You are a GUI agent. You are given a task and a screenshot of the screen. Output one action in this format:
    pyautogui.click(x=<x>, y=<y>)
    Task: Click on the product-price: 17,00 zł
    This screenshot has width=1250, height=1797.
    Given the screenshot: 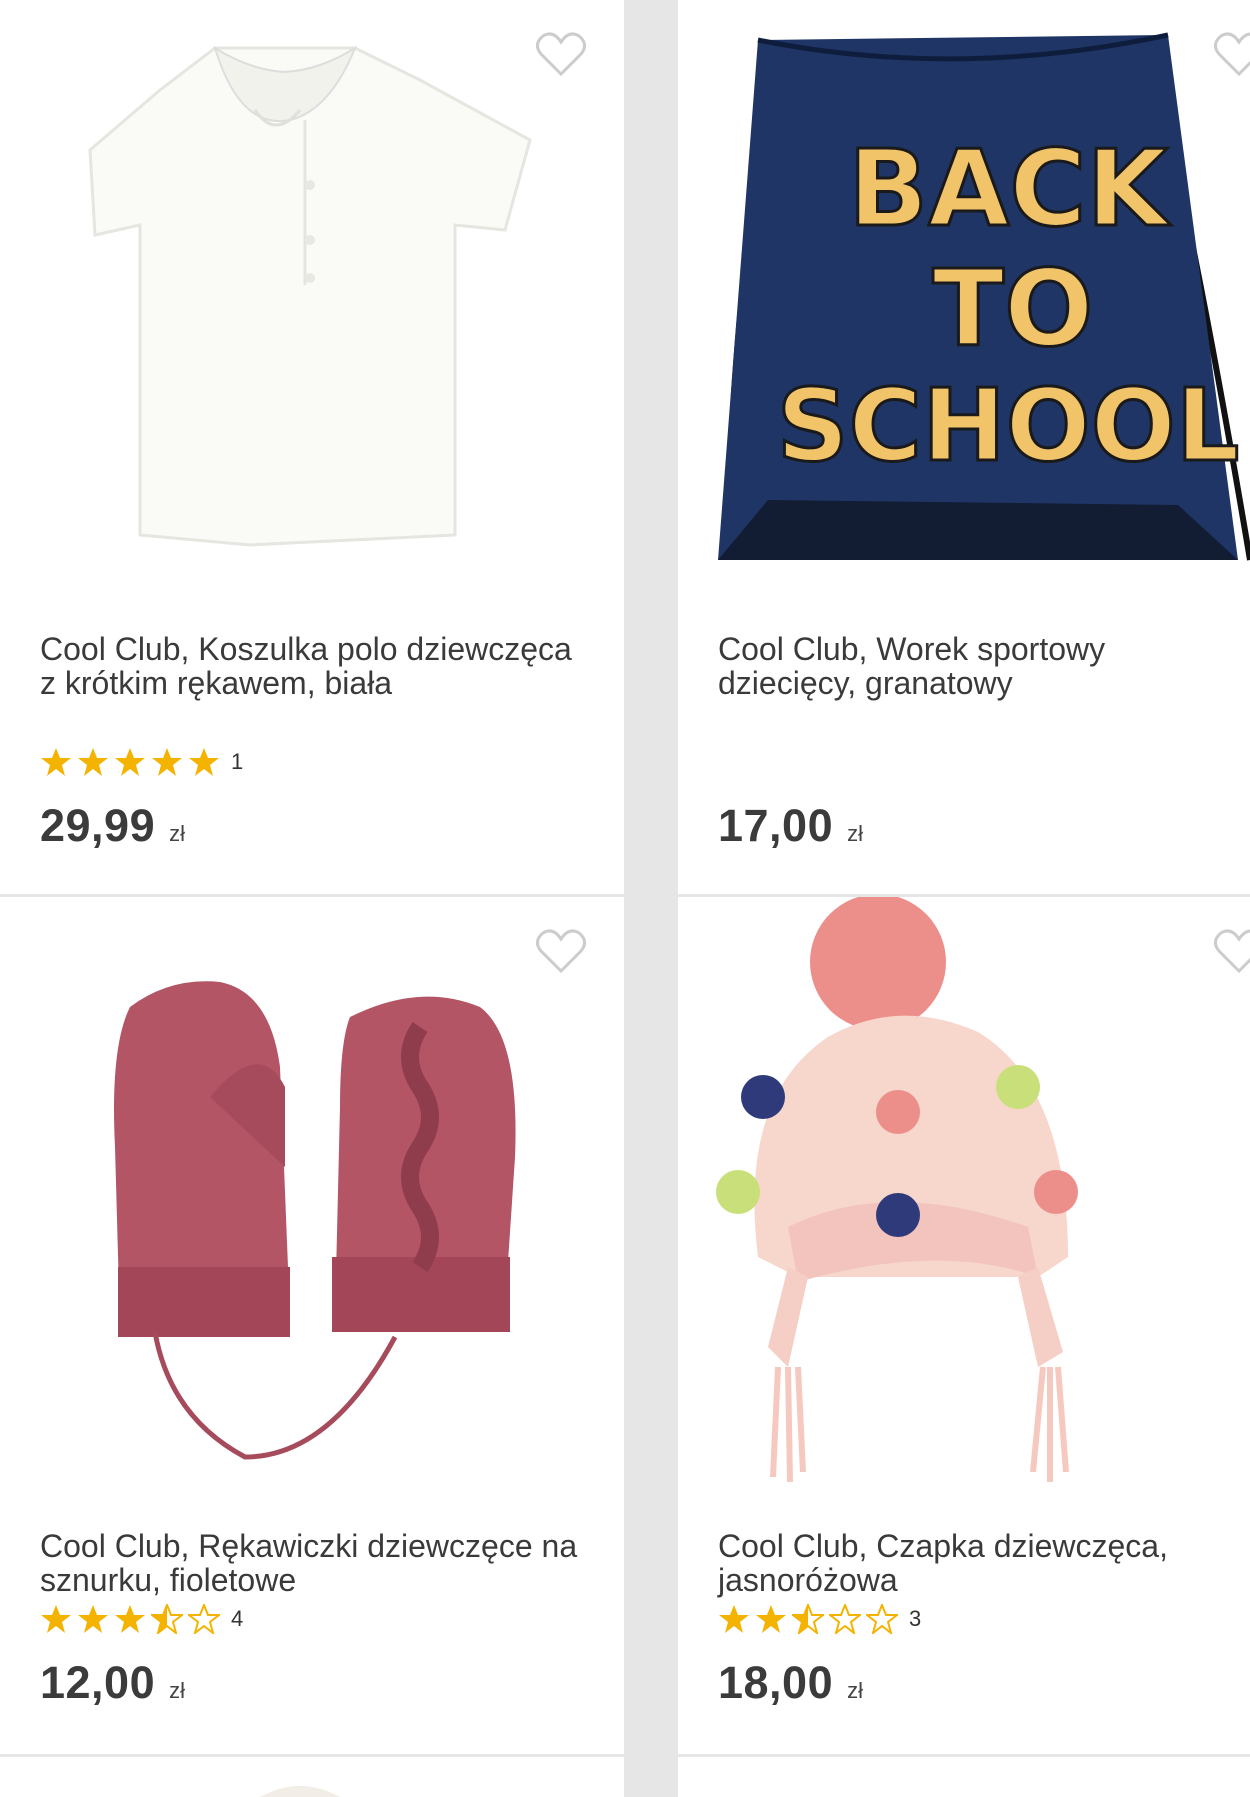 What is the action you would take?
    pyautogui.click(x=790, y=826)
    